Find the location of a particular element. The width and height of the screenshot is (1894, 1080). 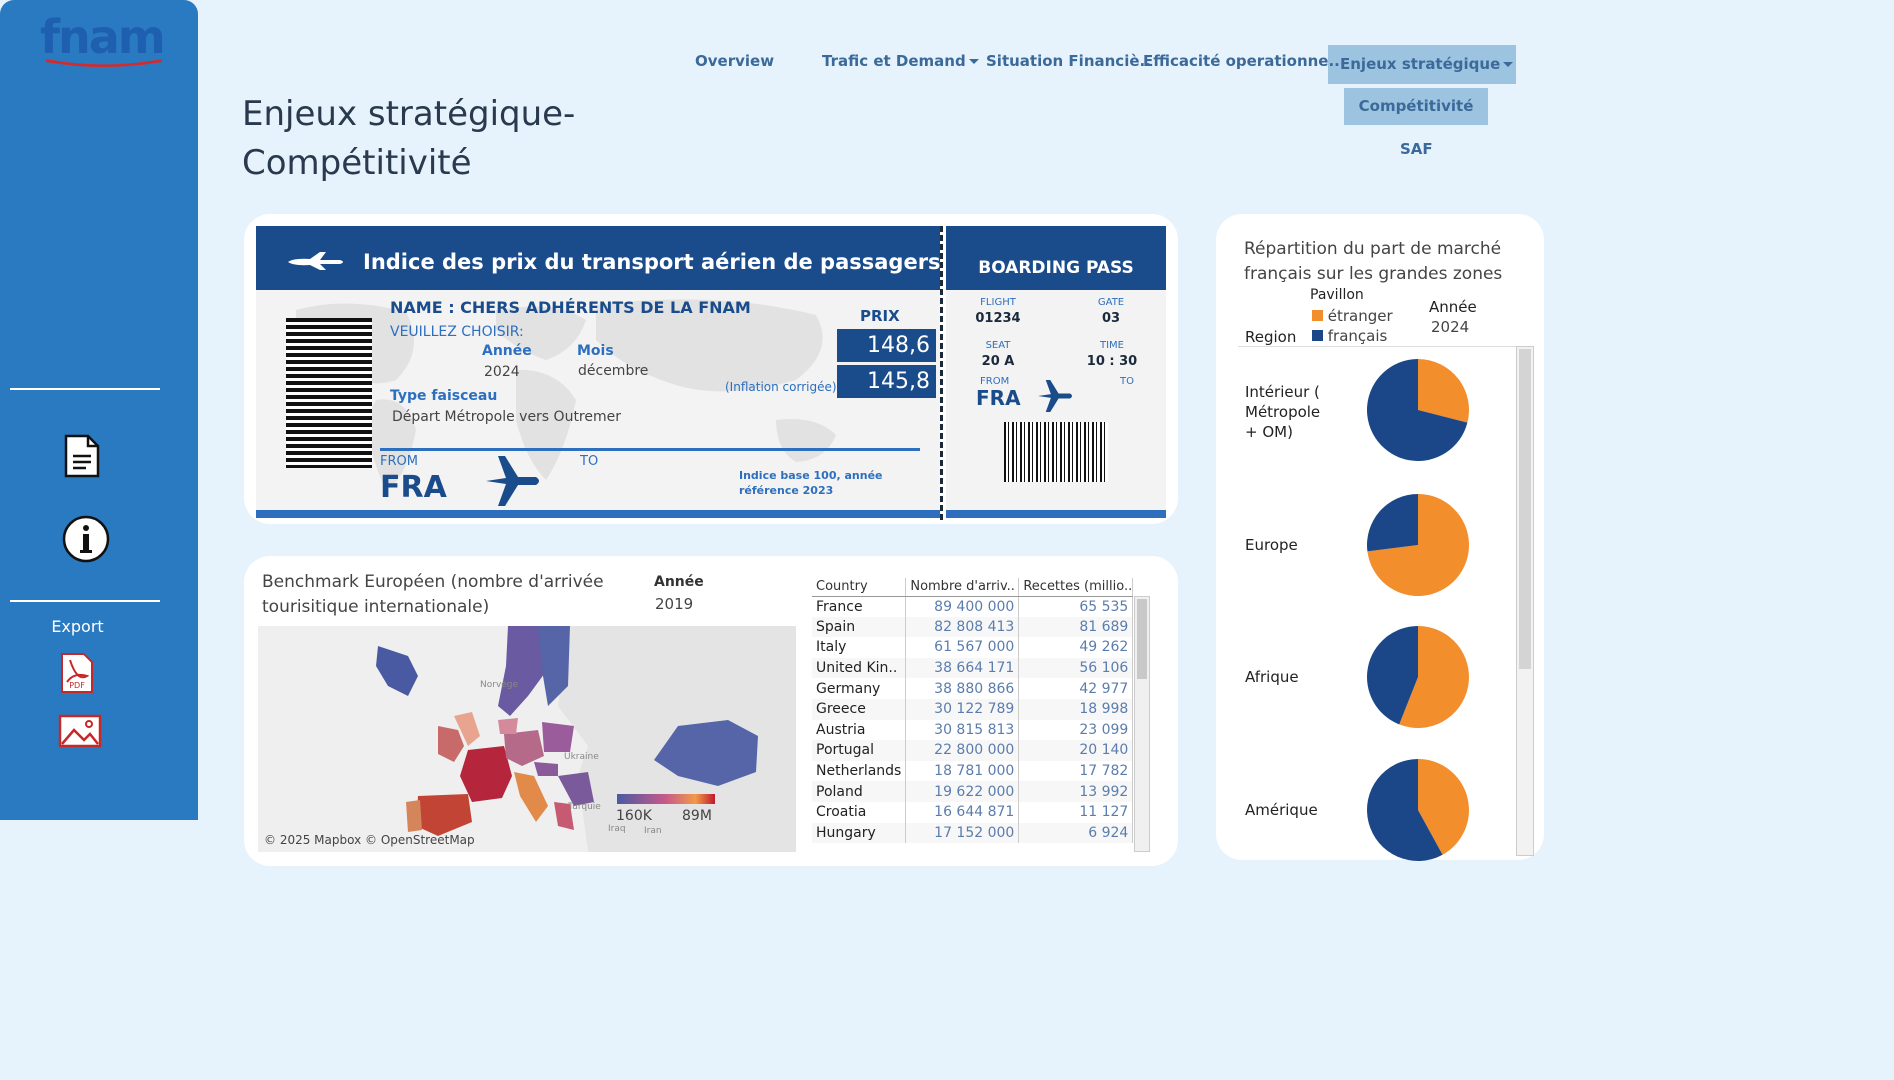

country-cell: Portugal is located at coordinates (859, 750).